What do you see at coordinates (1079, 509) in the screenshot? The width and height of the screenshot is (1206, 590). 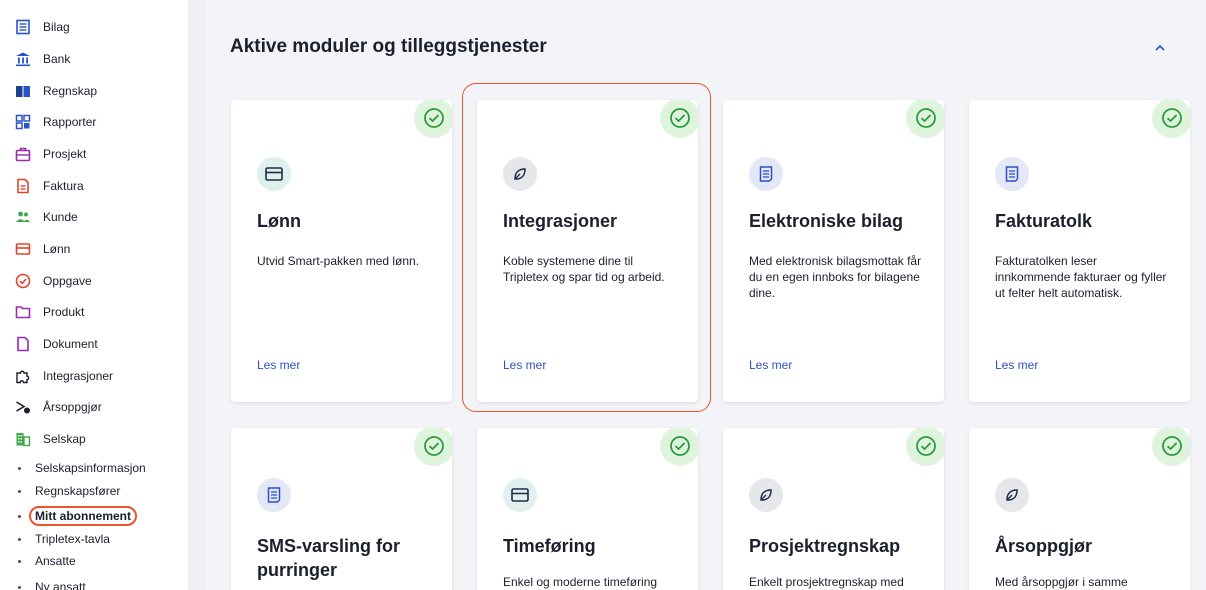 I see `module-card-arsoppgjor: Årsoppgjør Med årsoppgjør i samme` at bounding box center [1079, 509].